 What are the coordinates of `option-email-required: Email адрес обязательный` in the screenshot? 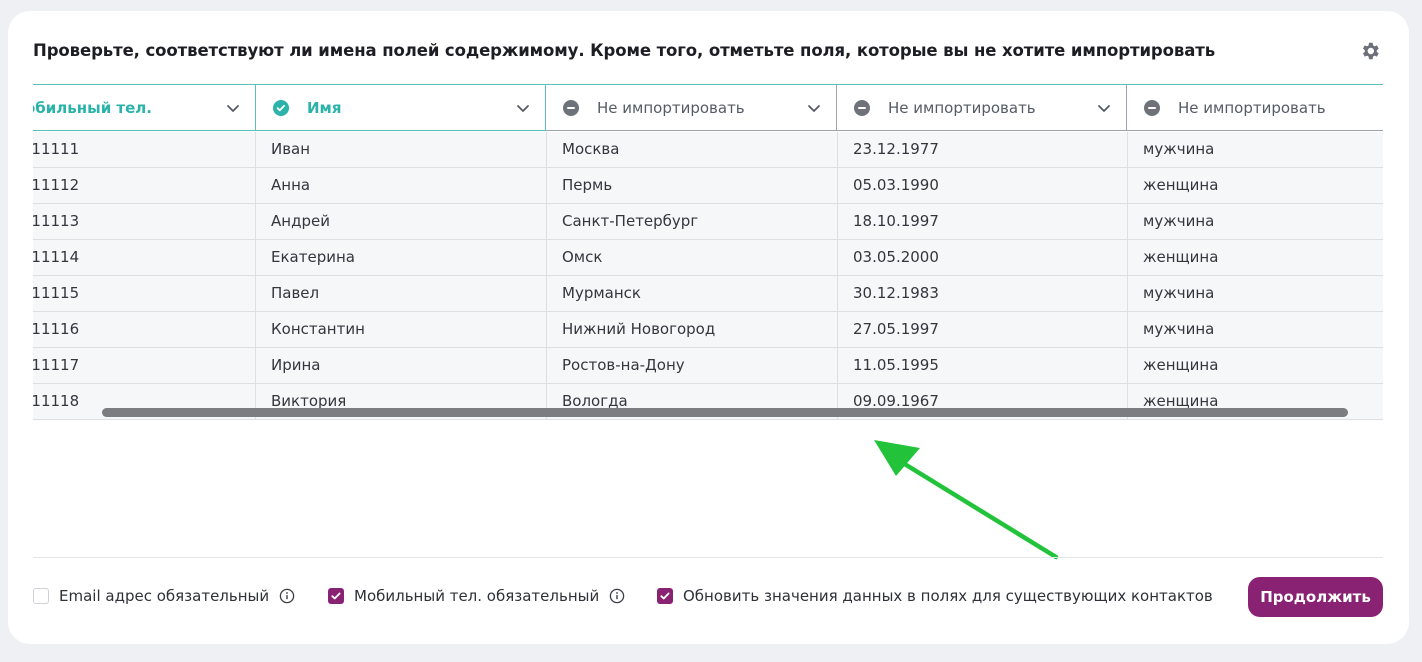 It's located at (164, 596).